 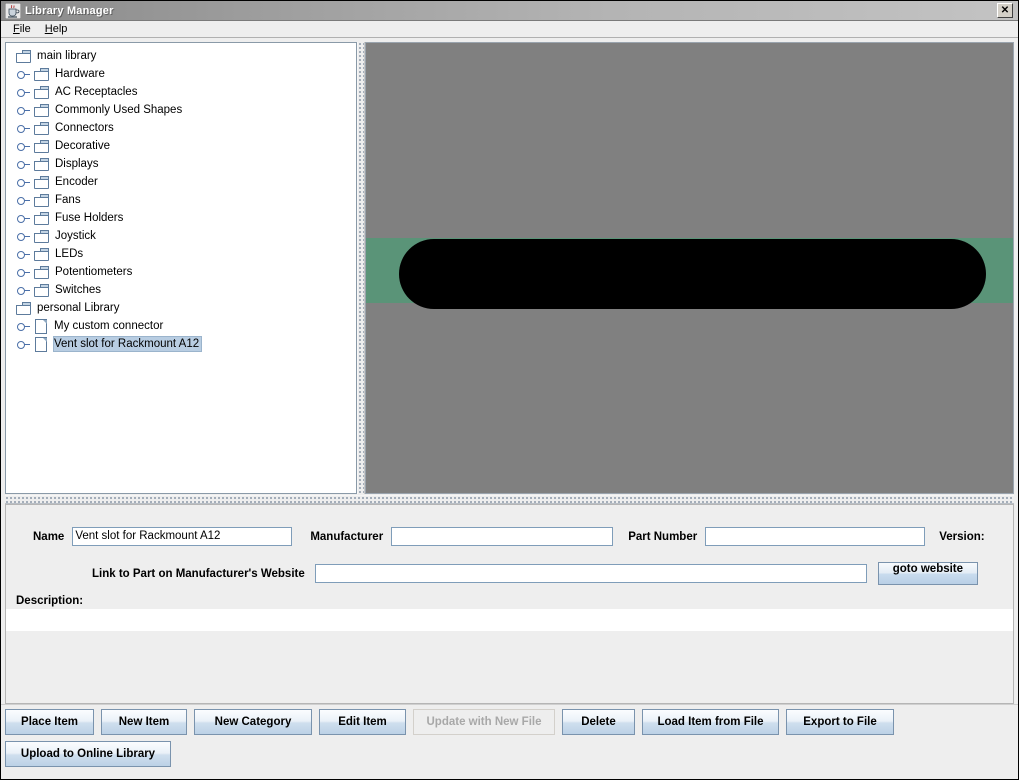 I want to click on java-coffee-cup-icon, so click(x=13, y=10).